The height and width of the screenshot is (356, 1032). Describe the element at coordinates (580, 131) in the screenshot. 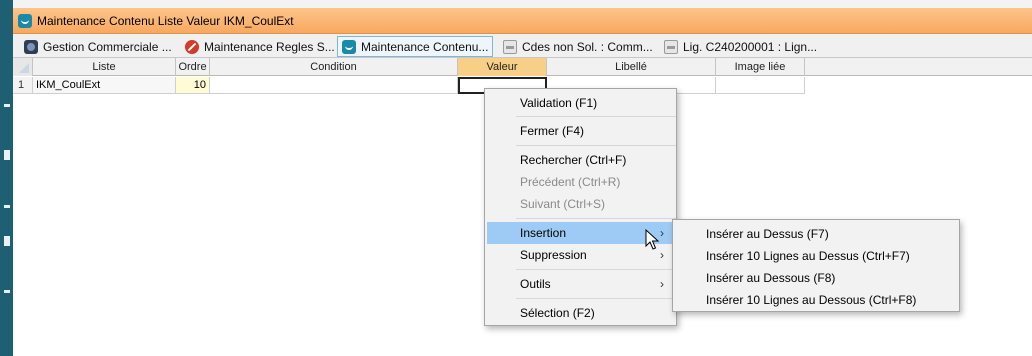

I see `menu-item-fermer: Fermer (F4)` at that location.